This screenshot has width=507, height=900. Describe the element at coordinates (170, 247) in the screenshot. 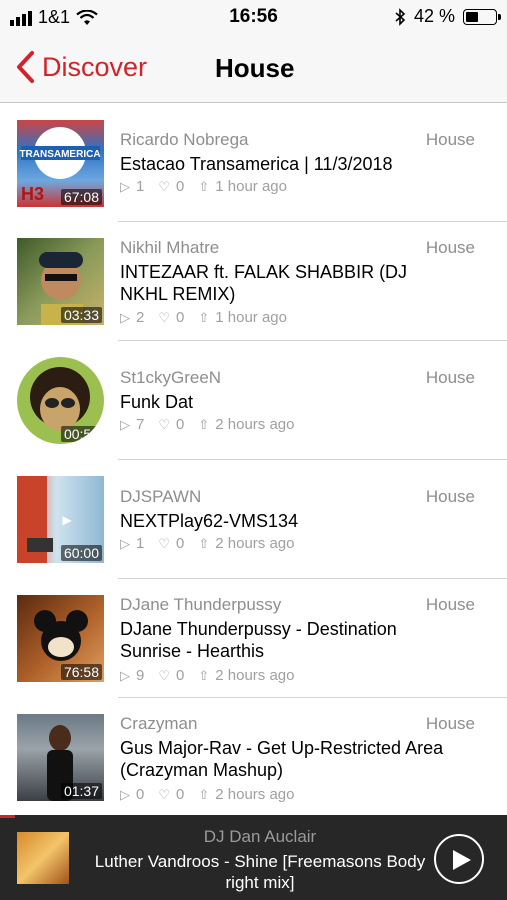

I see `track-artist: Nikhil Mhatre` at that location.